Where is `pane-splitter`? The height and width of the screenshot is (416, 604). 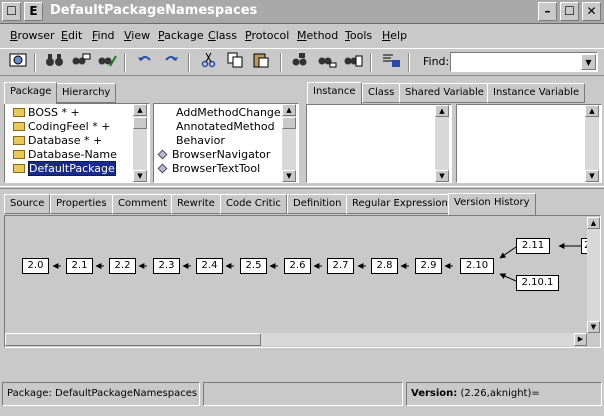 pane-splitter is located at coordinates (302, 187).